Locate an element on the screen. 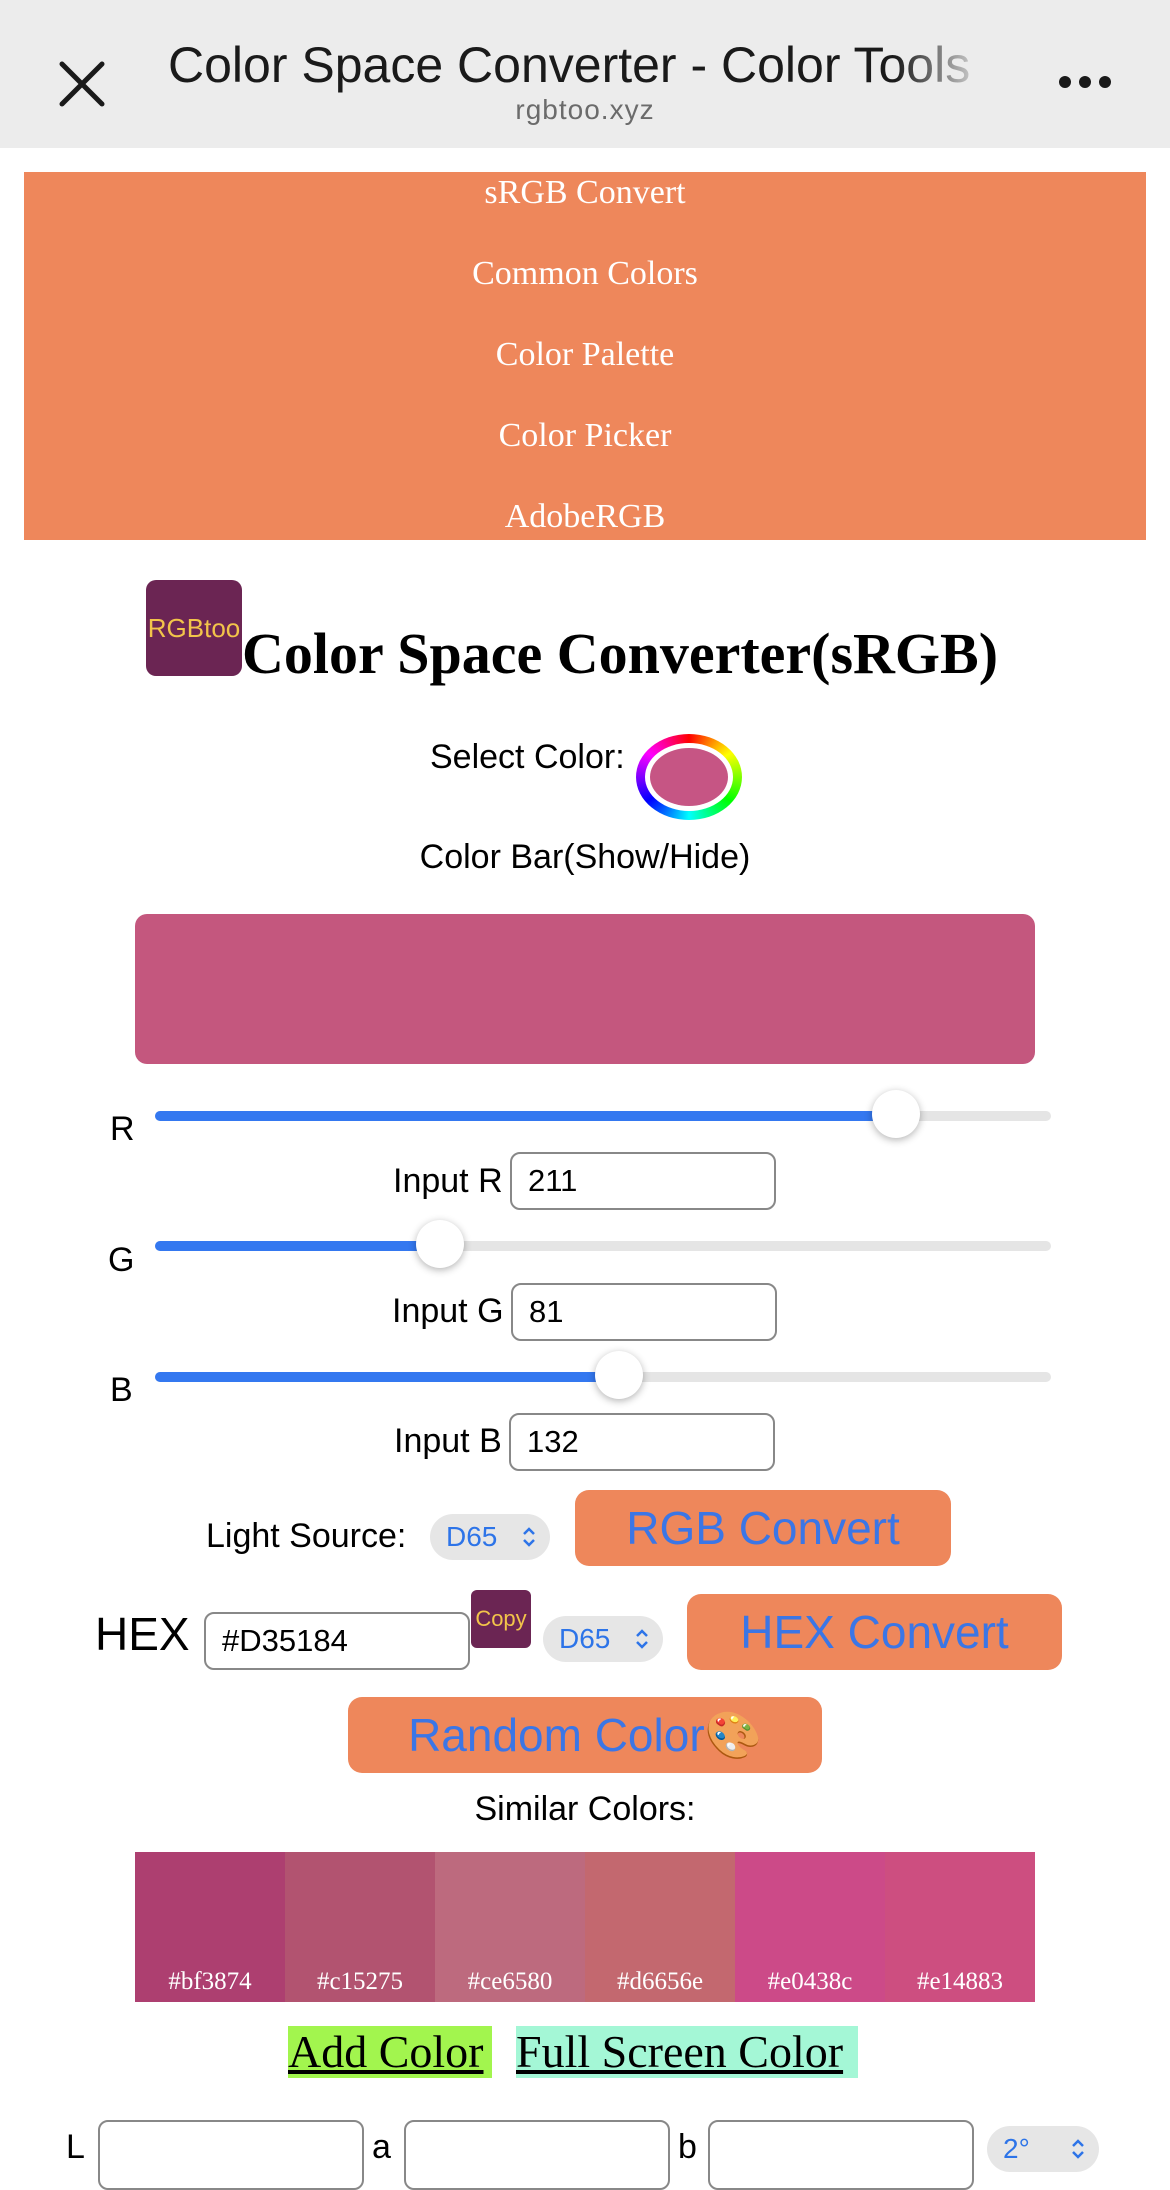 Image resolution: width=1170 pixels, height=2190 pixels. page-url: rgbtoo.xyz is located at coordinates (585, 109).